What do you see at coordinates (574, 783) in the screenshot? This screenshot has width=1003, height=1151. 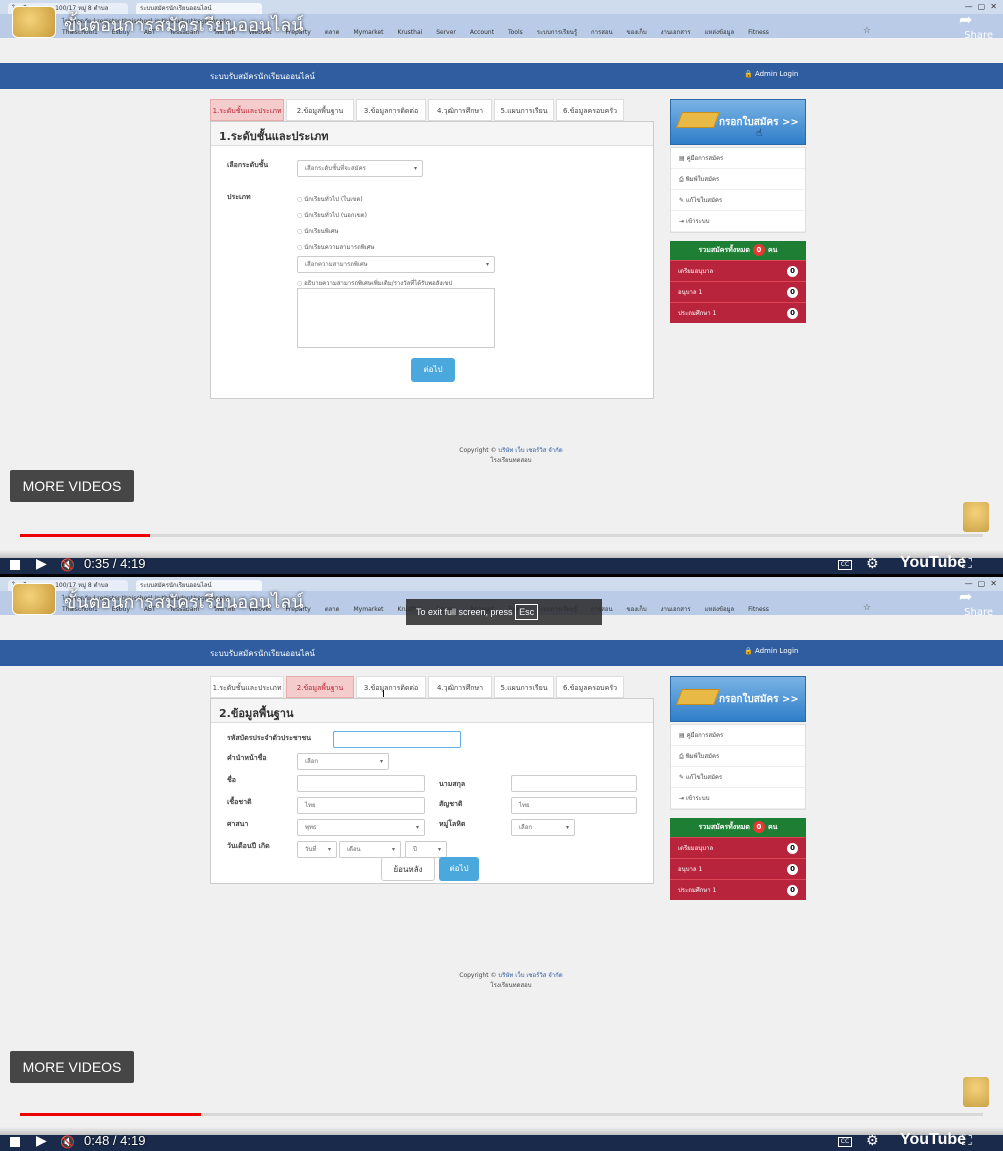 I see `surname-input` at bounding box center [574, 783].